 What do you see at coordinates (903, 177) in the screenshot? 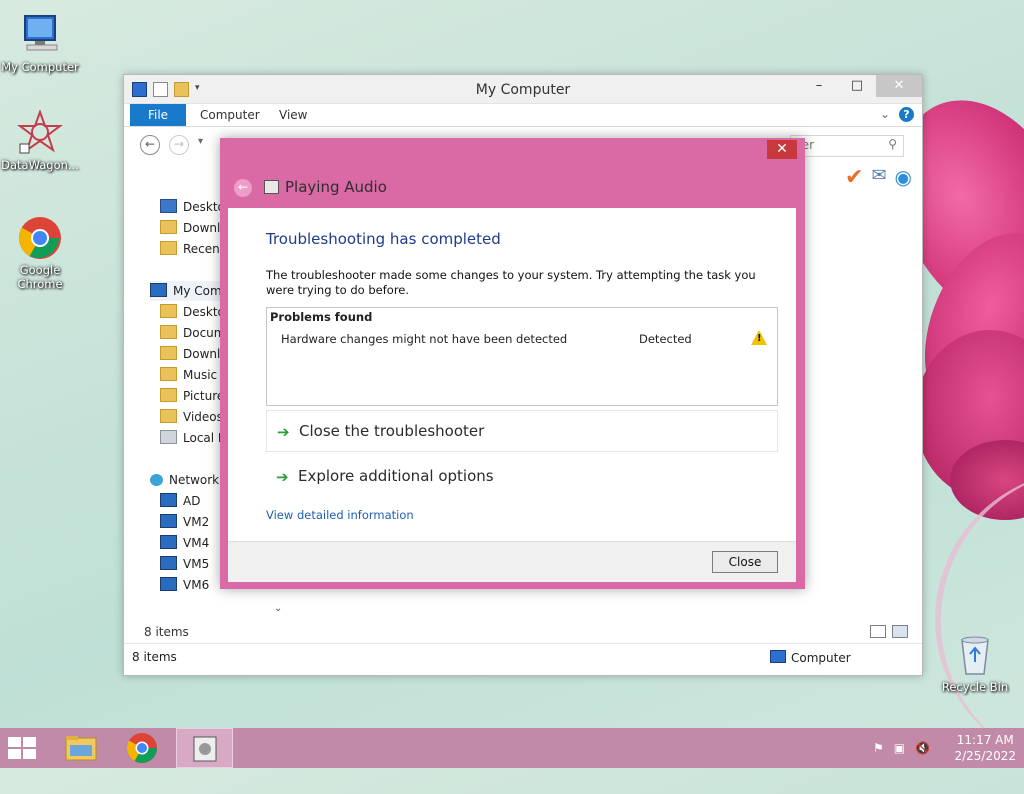
I see `globe-icon: ◉` at bounding box center [903, 177].